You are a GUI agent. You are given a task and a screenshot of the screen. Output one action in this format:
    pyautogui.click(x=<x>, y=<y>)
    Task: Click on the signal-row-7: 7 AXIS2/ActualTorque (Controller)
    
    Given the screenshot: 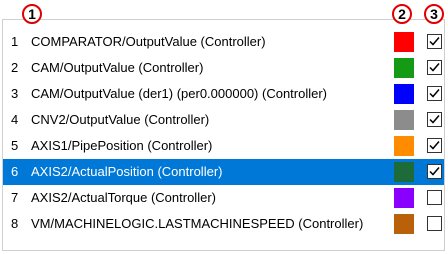 What is the action you would take?
    pyautogui.click(x=223, y=198)
    